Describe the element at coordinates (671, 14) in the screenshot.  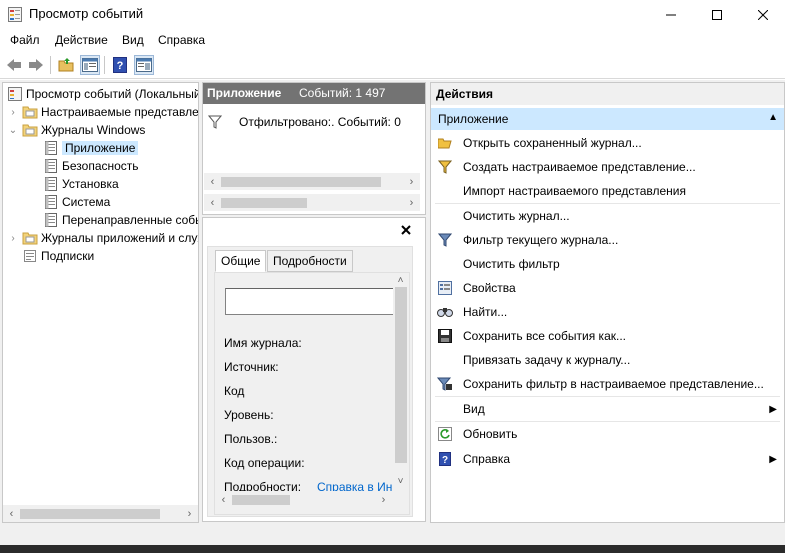
I see `minimize-button` at that location.